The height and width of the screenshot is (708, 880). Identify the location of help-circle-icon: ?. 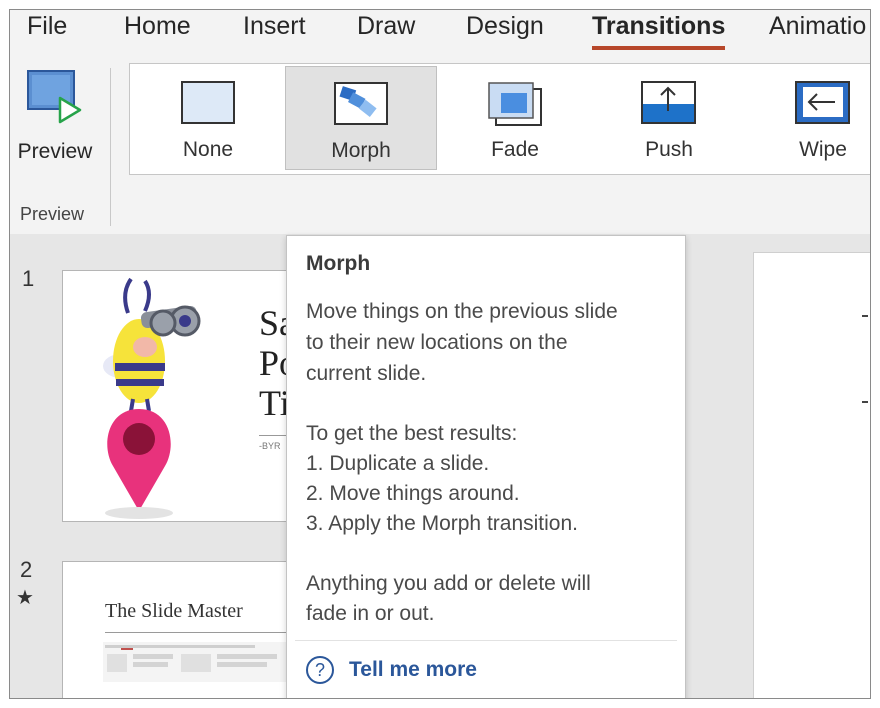
(320, 670).